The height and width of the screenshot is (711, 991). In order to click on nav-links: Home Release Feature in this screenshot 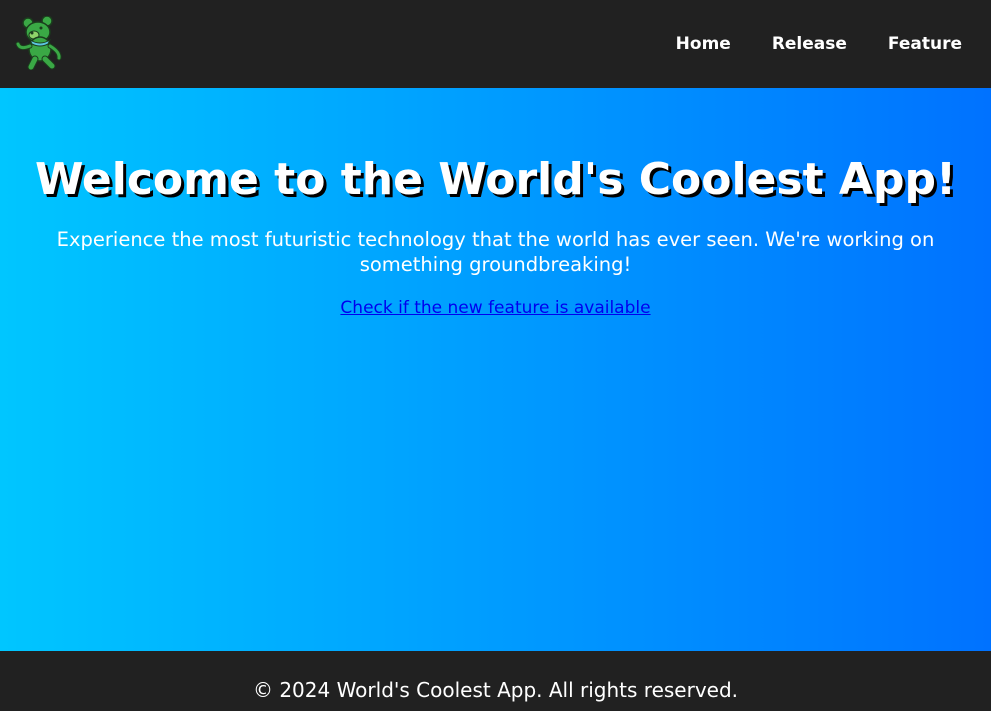, I will do `click(798, 44)`.